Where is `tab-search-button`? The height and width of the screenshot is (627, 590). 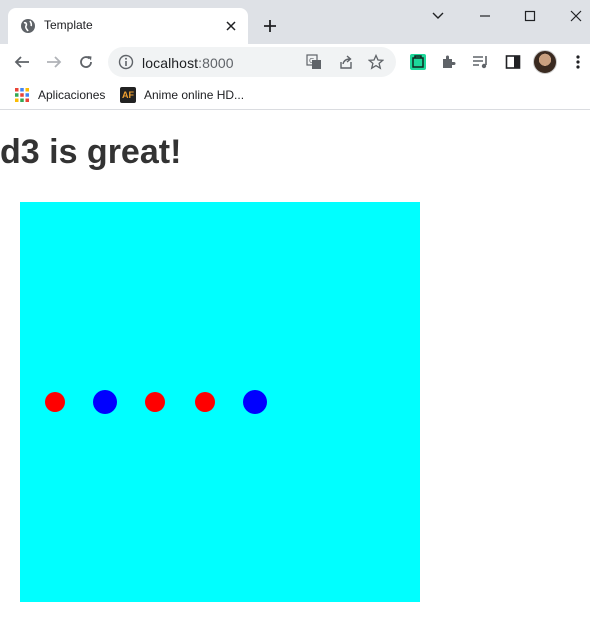 tab-search-button is located at coordinates (438, 16).